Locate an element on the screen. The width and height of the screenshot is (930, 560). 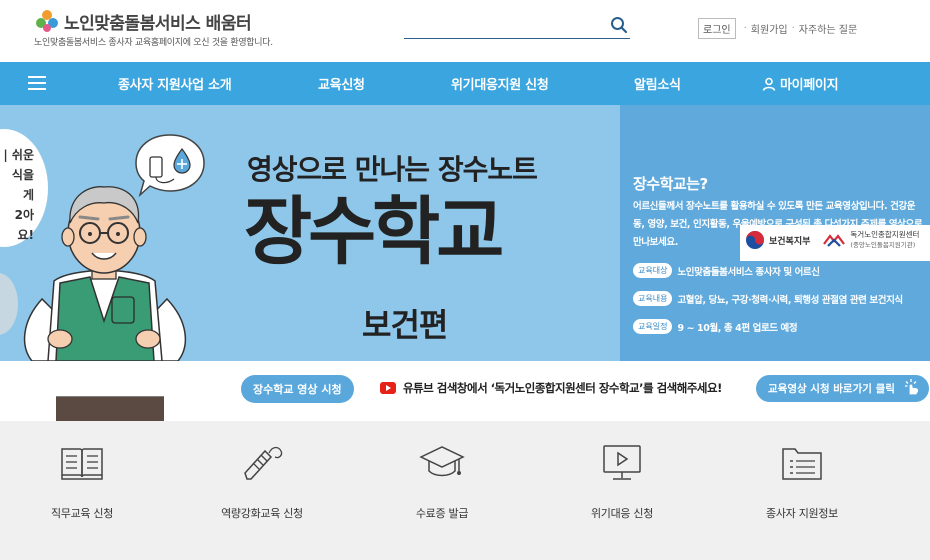
utility-links: 로그인 · 회원가입 · 자주하는 질문 is located at coordinates (777, 28).